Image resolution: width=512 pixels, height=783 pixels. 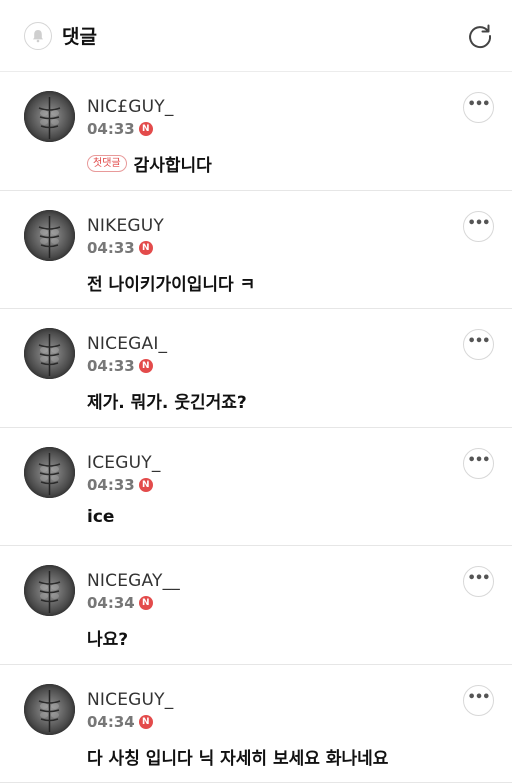 I want to click on comment-text: 나요?, so click(x=107, y=637).